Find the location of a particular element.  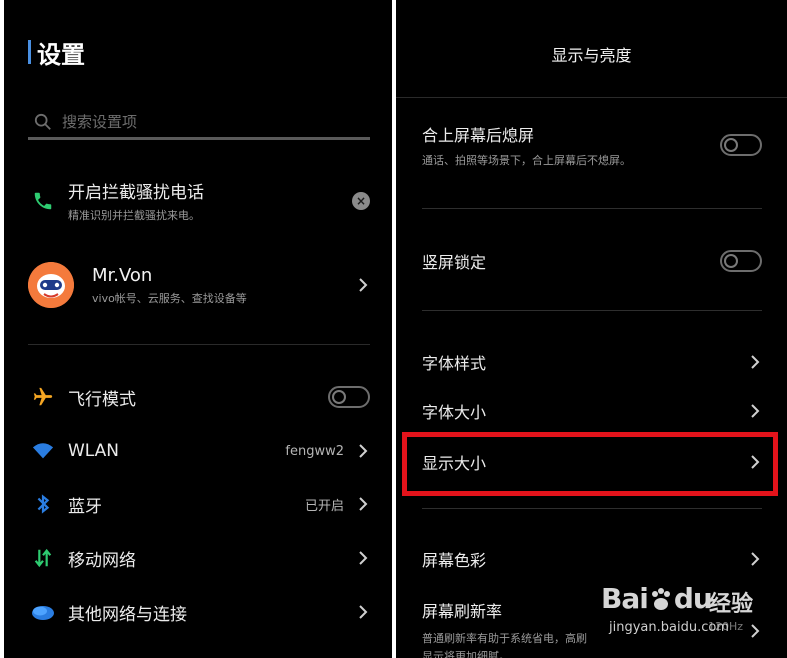

header: 显示与亮度 is located at coordinates (591, 49).